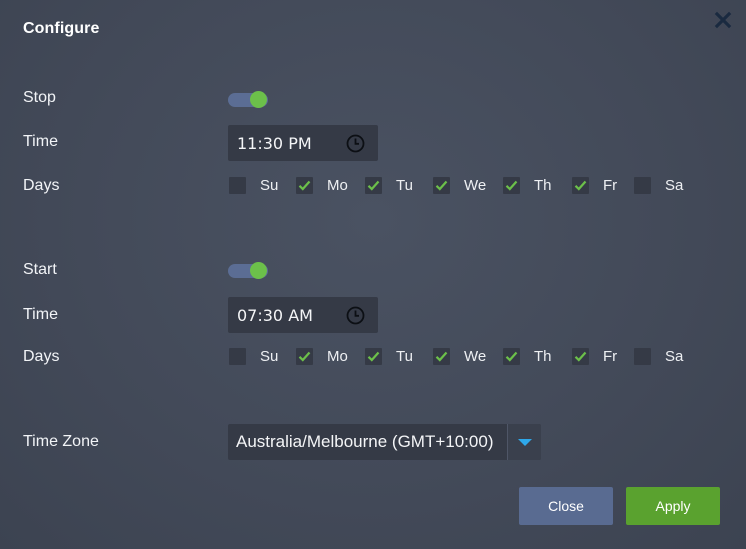  What do you see at coordinates (40, 141) in the screenshot?
I see `stop-time-label: Time` at bounding box center [40, 141].